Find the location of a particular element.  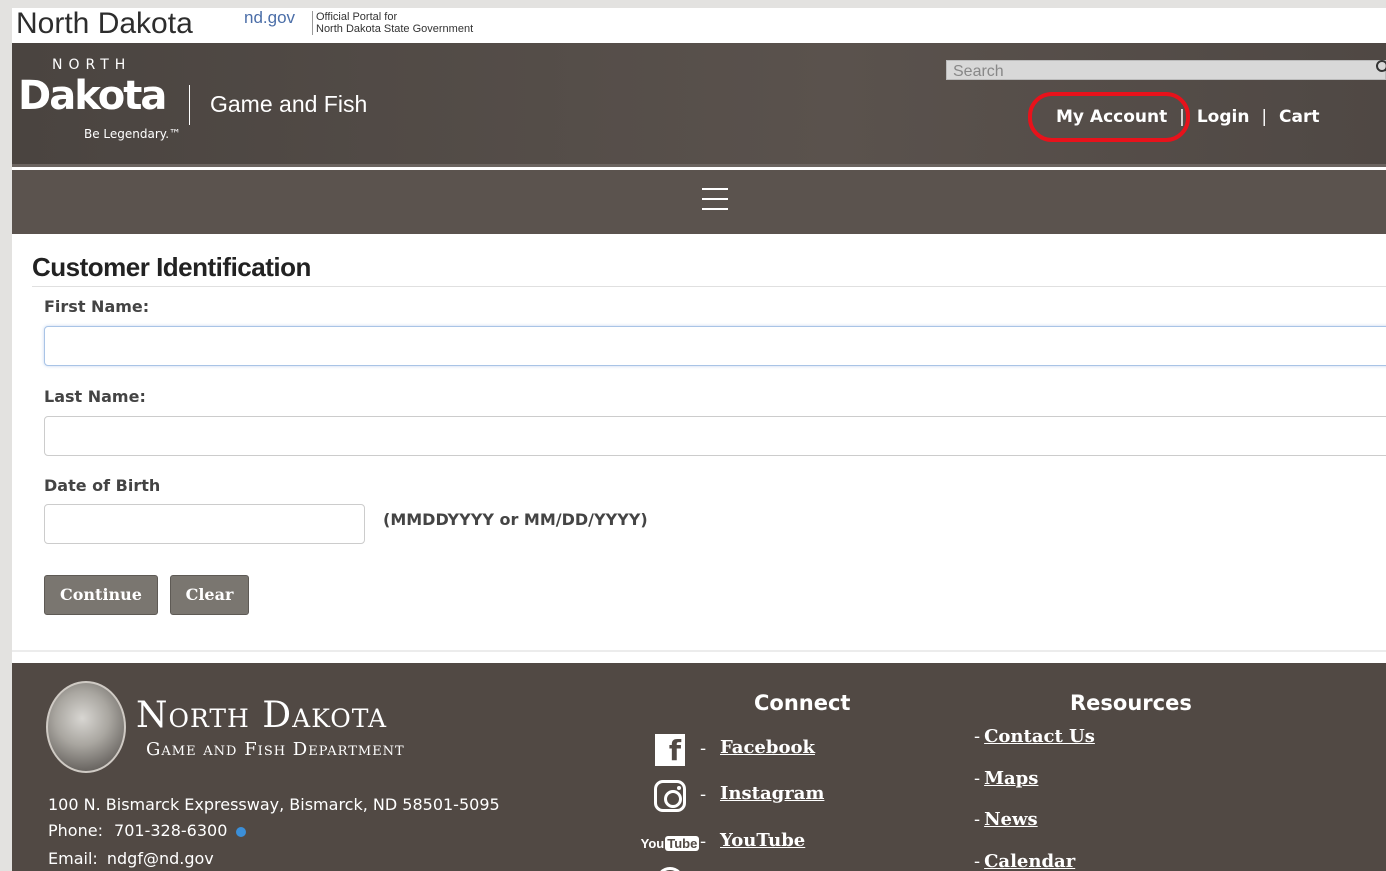

brand-tagline: Be Legendary.™ is located at coordinates (133, 134).